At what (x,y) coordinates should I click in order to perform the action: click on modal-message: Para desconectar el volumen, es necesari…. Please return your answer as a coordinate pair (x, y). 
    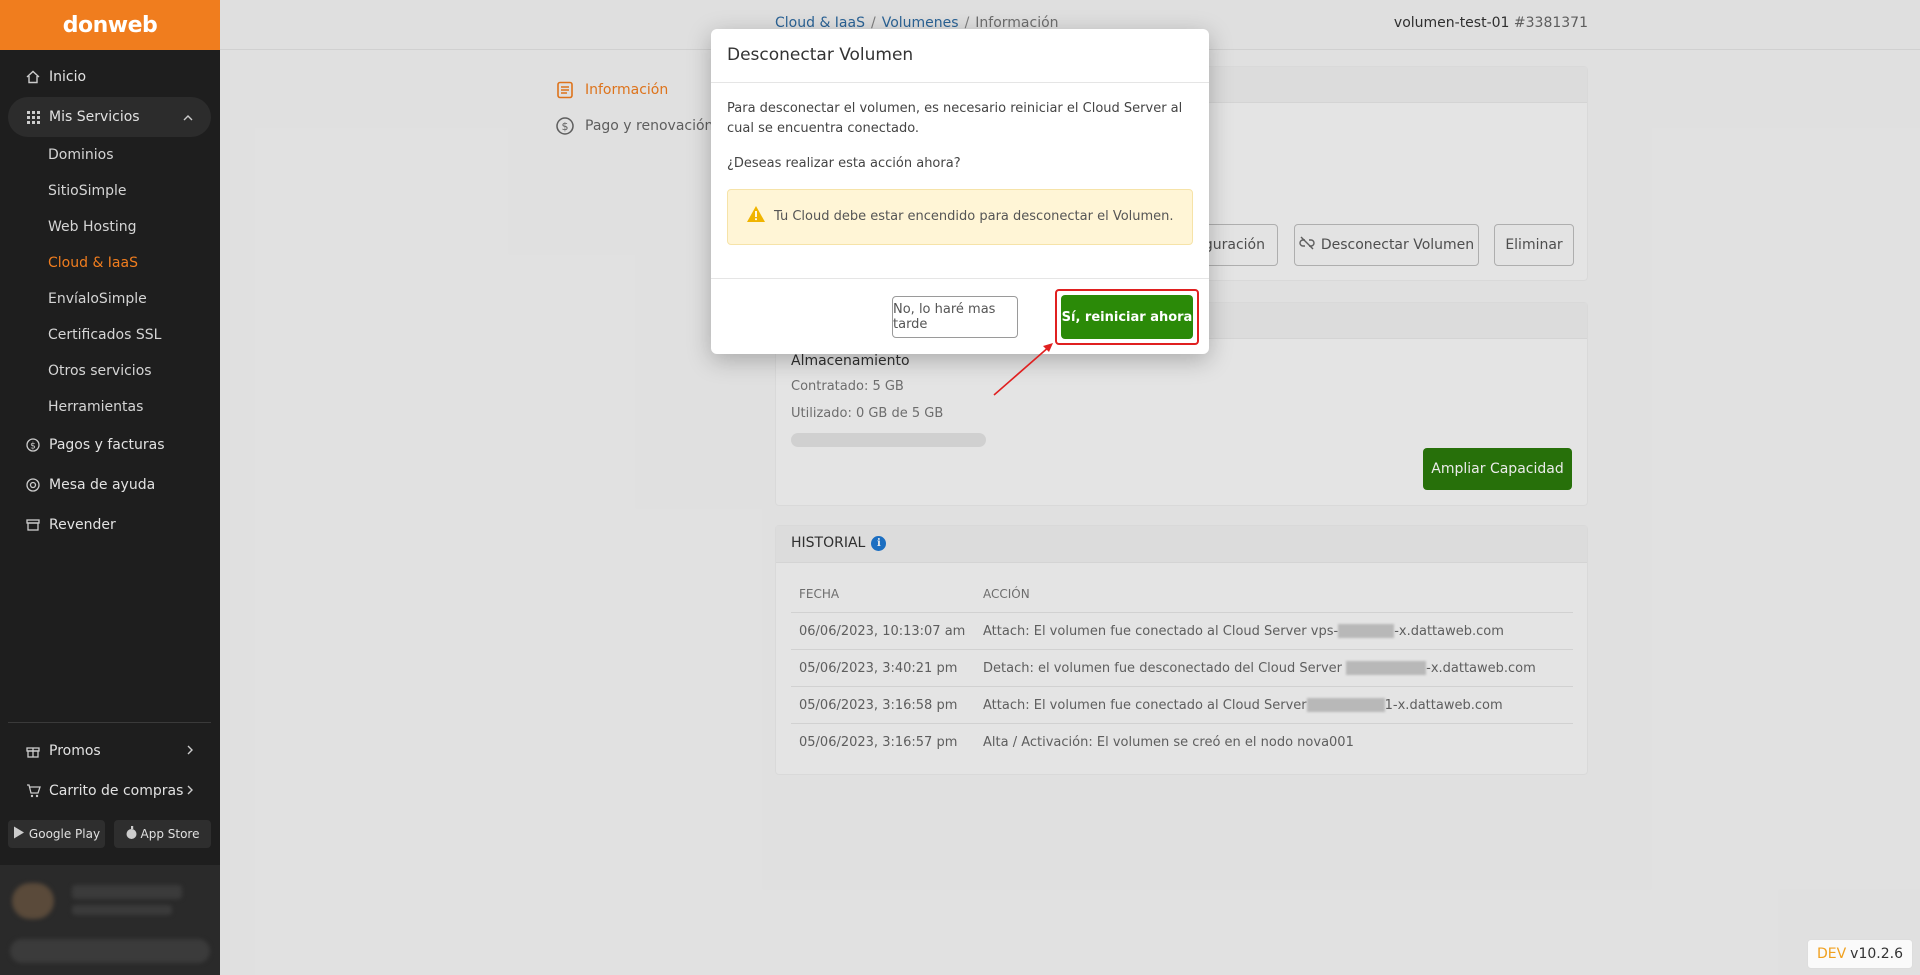
    Looking at the image, I should click on (955, 118).